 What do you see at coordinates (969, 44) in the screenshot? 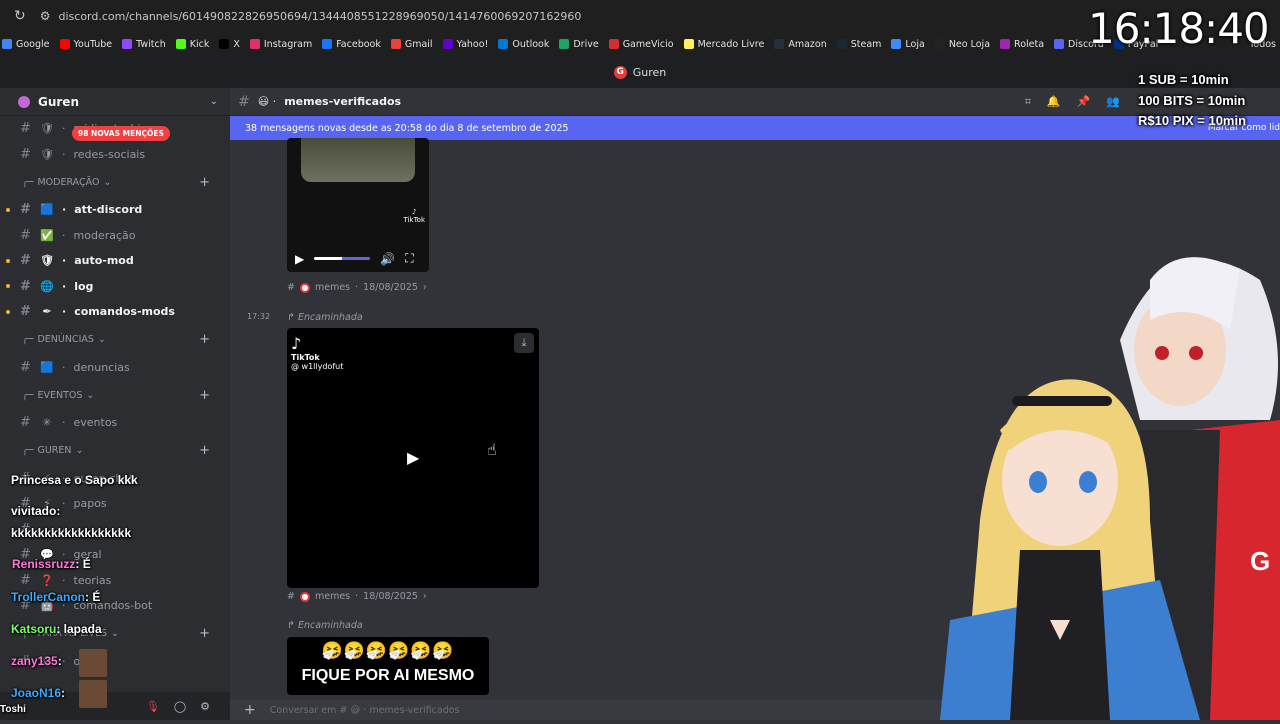
I see `bookmark-label: Neo Loja` at bounding box center [969, 44].